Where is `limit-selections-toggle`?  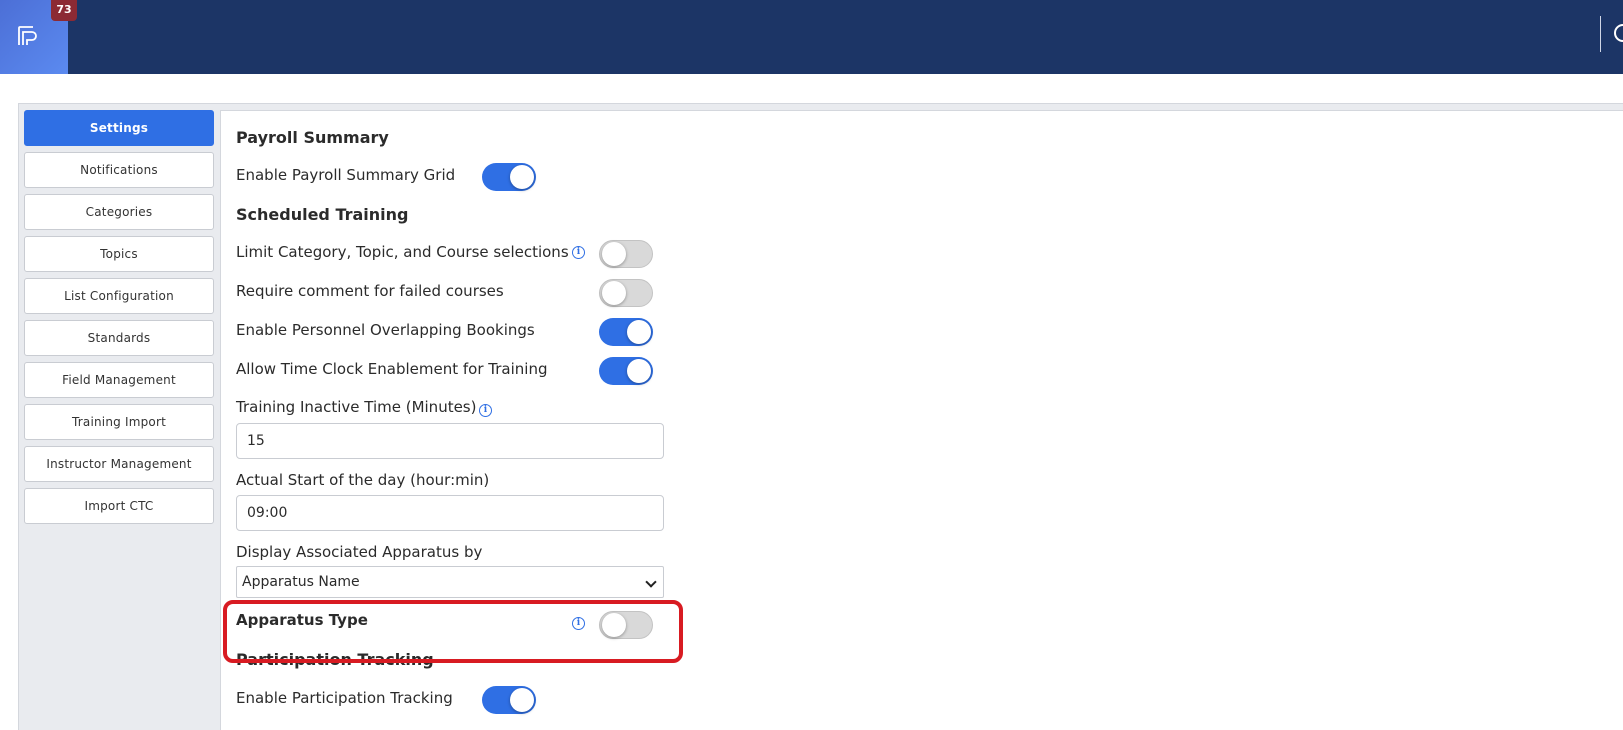 limit-selections-toggle is located at coordinates (626, 254).